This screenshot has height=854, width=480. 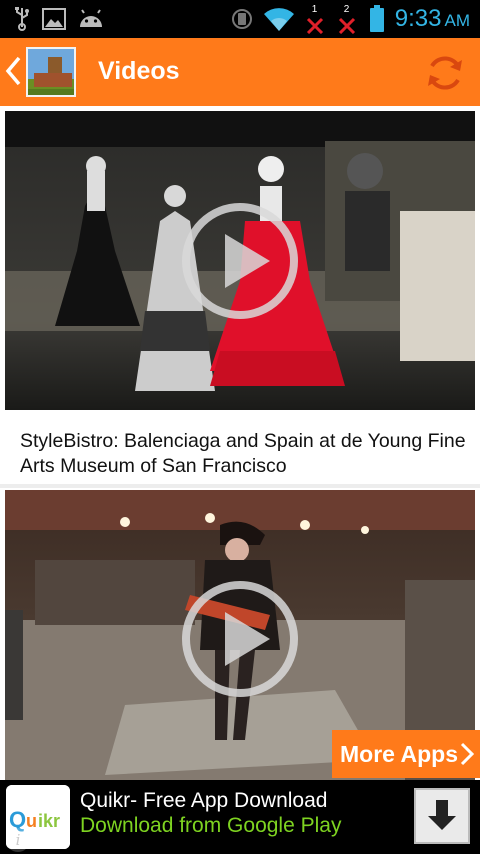 I want to click on notification-icons, so click(x=59, y=19).